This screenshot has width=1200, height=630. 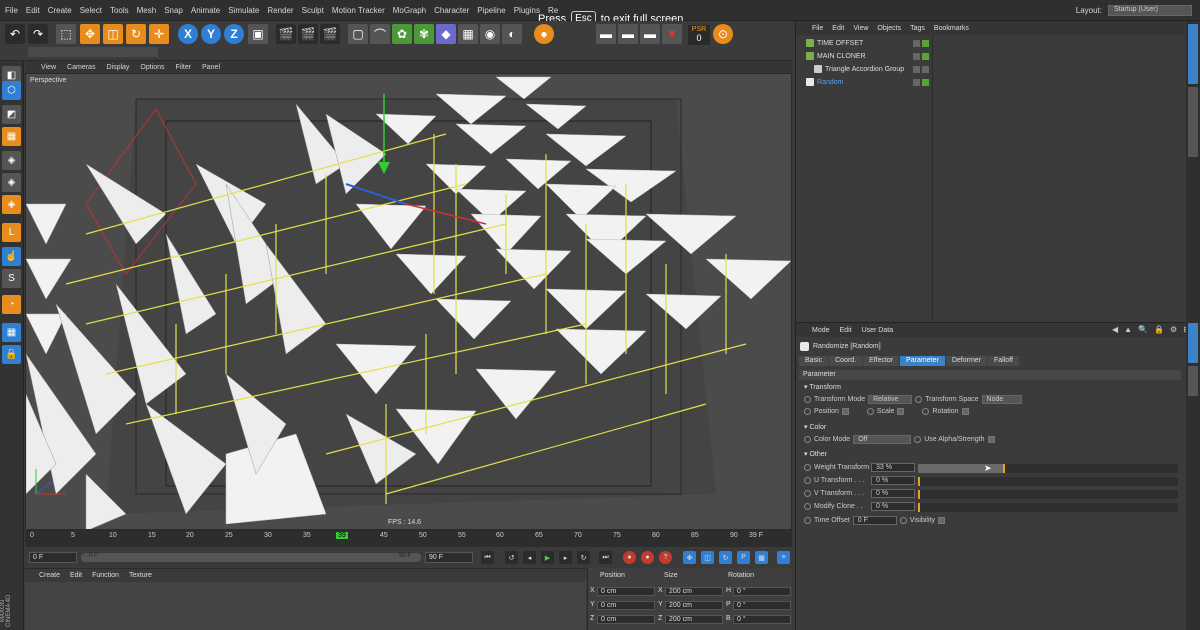 I want to click on key-scale-icon: ◫, so click(x=707, y=557).